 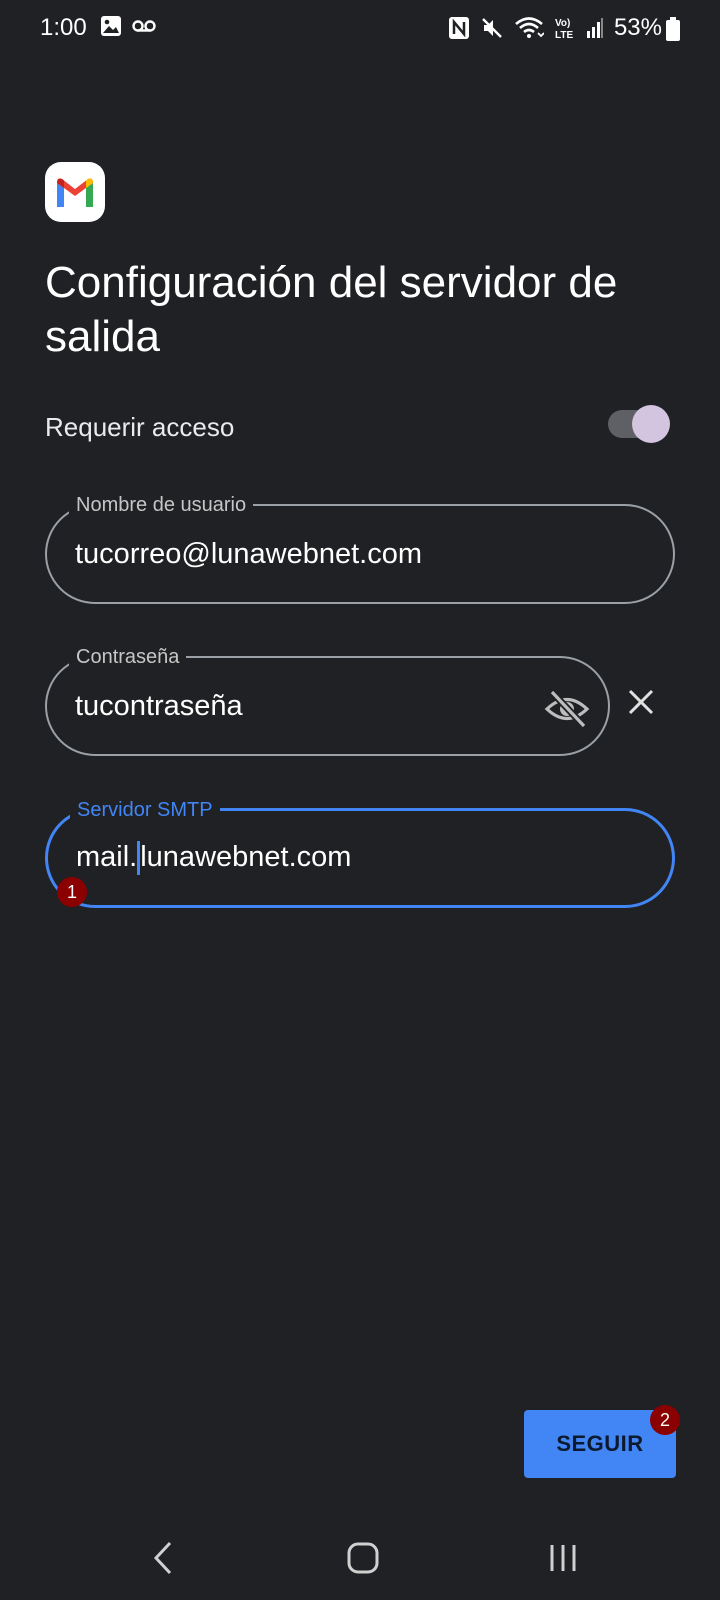 What do you see at coordinates (331, 309) in the screenshot?
I see `page-title: Configuración del servidor de salida` at bounding box center [331, 309].